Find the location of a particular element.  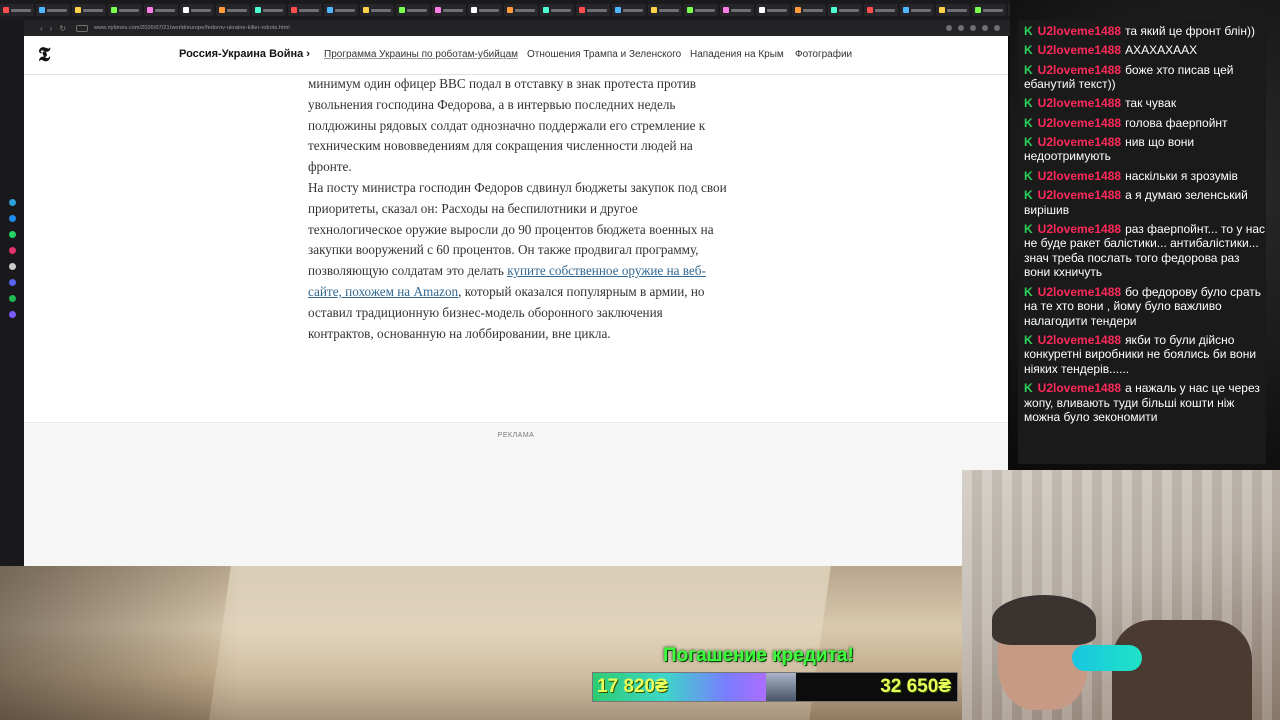

donation-target-amount: 32 650₴ is located at coordinates (915, 686).